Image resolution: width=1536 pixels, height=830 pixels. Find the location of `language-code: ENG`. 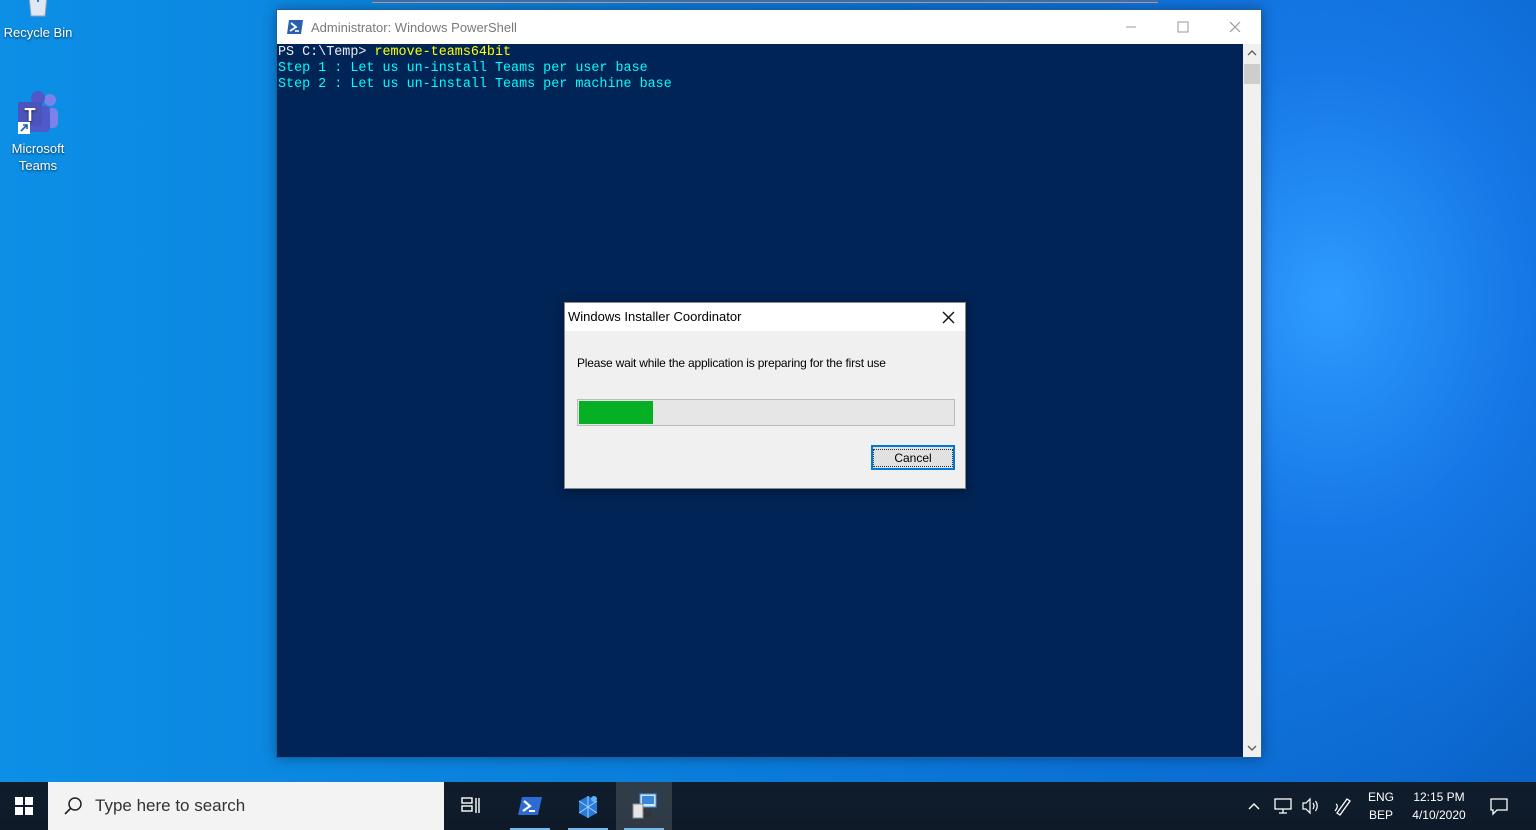

language-code: ENG is located at coordinates (1380, 797).